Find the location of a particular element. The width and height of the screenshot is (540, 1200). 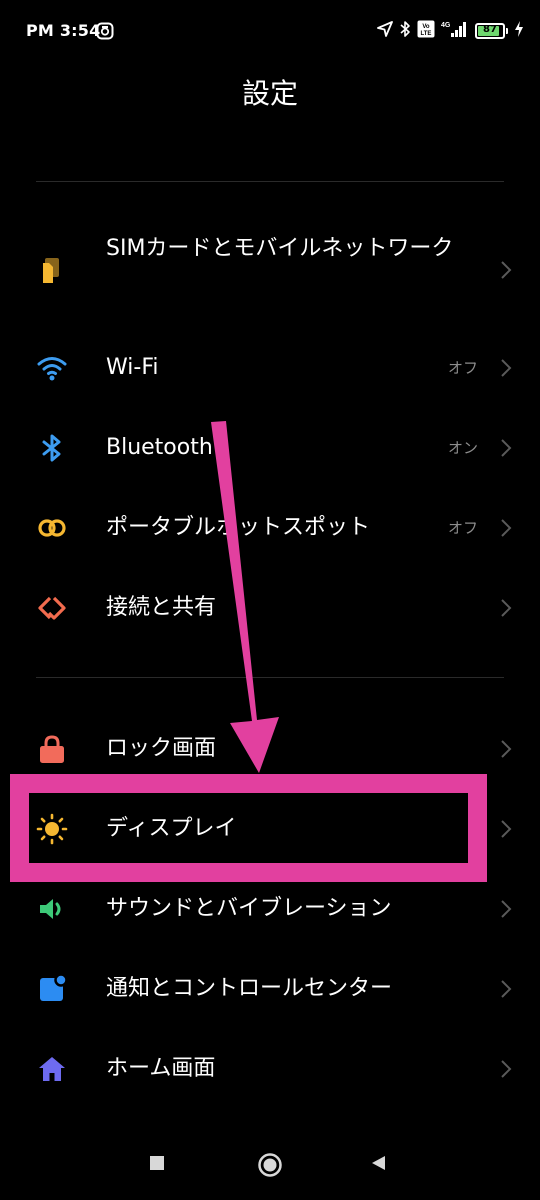

settings-item-sound-vibration: サウンドとバイブレーション is located at coordinates (270, 909).